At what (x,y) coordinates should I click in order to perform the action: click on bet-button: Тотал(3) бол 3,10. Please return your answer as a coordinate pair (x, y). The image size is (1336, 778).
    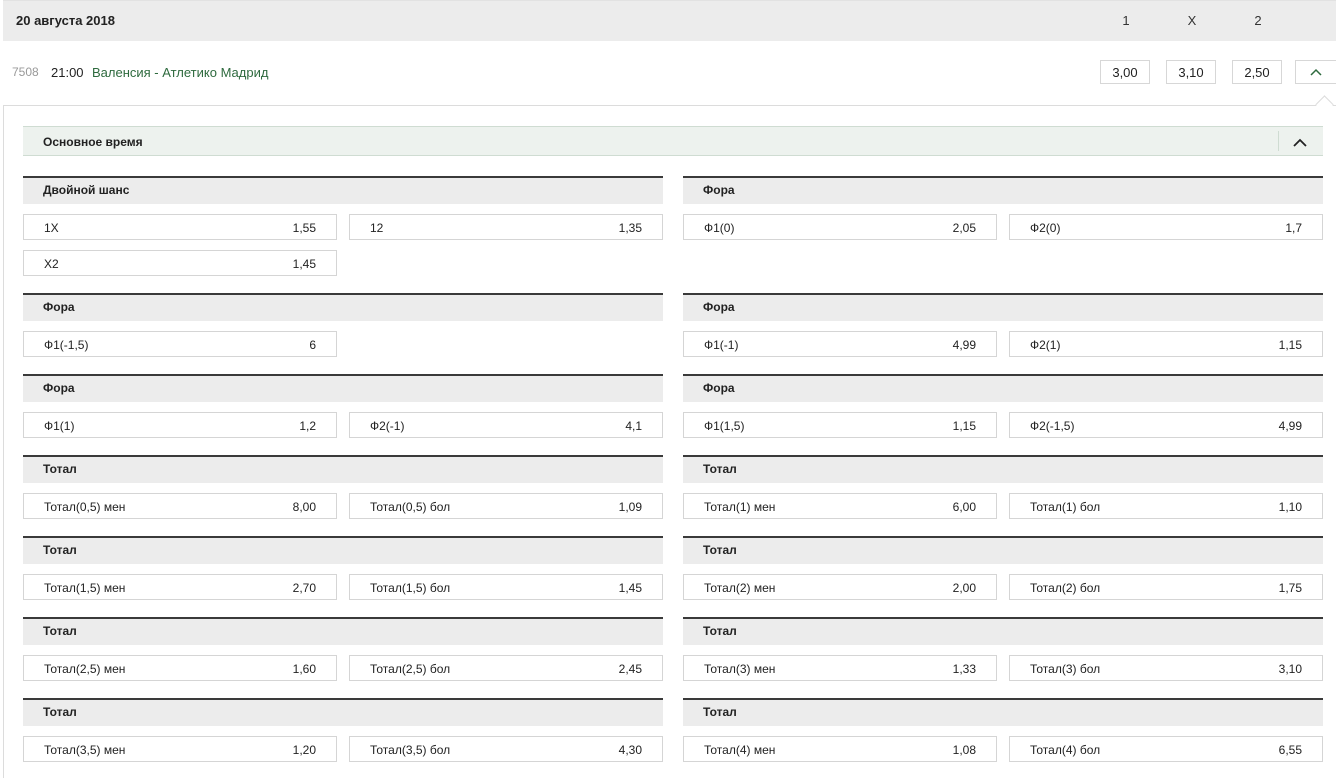
    Looking at the image, I should click on (1166, 668).